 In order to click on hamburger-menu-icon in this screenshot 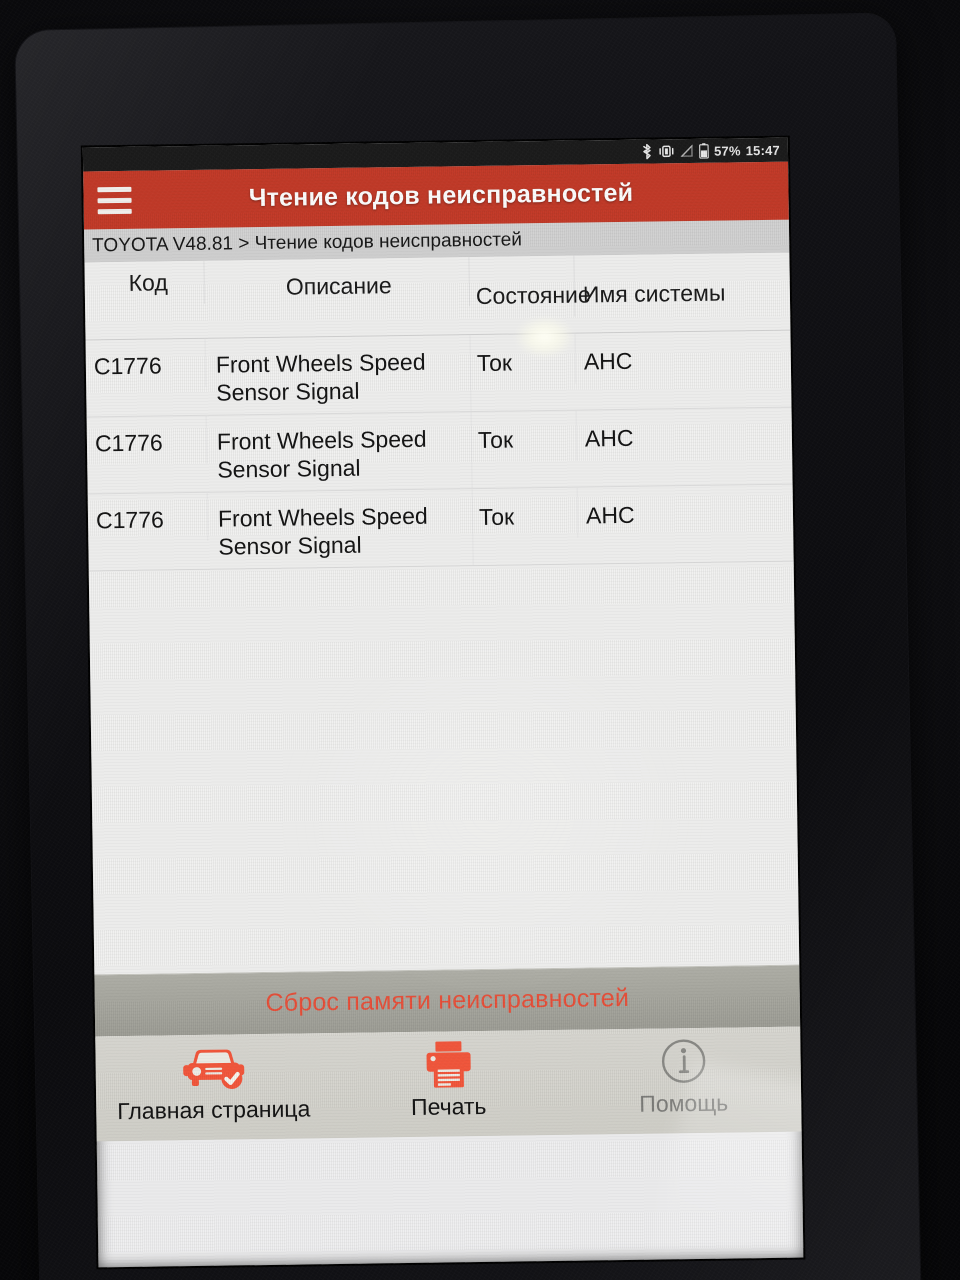, I will do `click(114, 200)`.